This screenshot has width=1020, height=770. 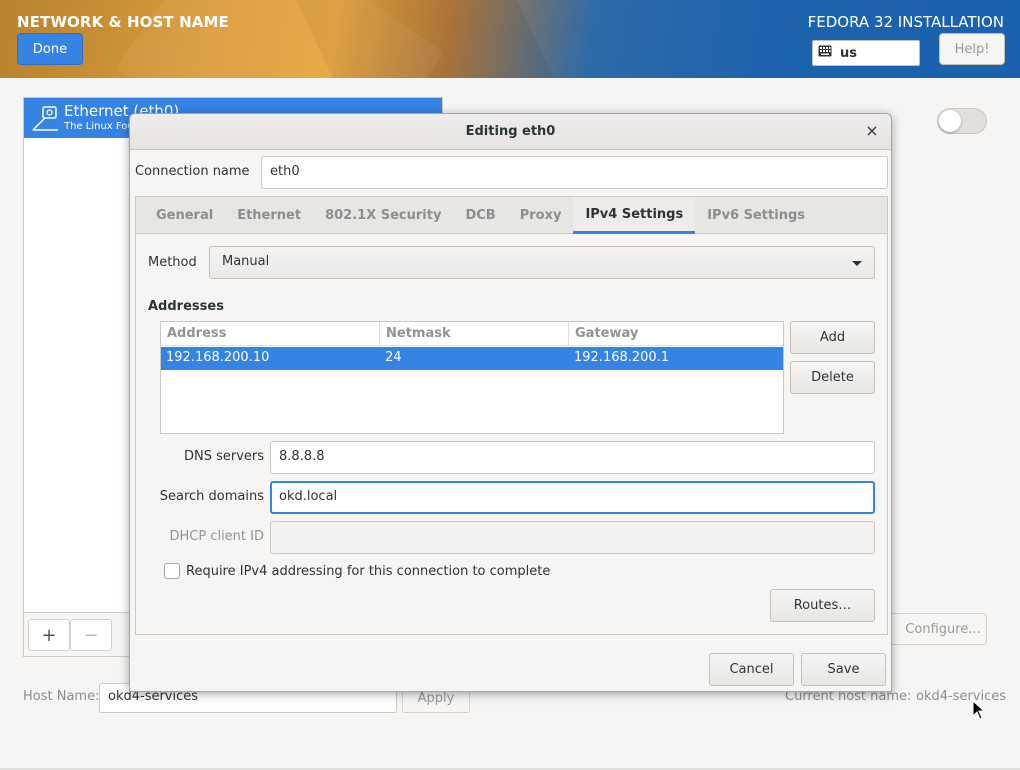 What do you see at coordinates (186, 306) in the screenshot?
I see `addresses-heading: Addresses` at bounding box center [186, 306].